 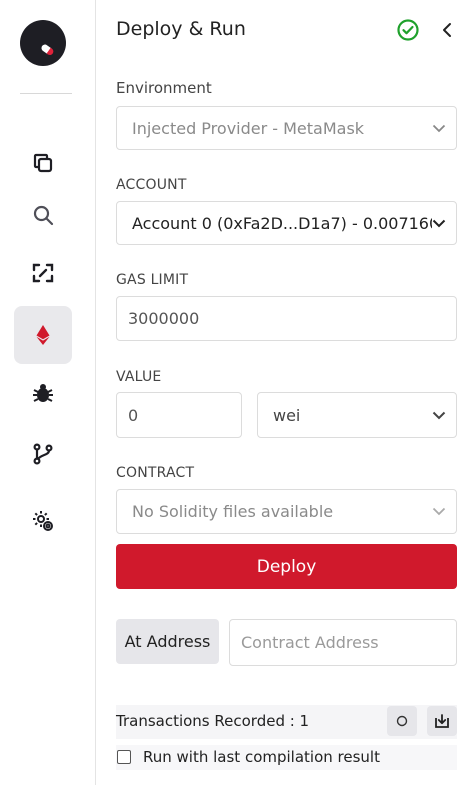 I want to click on gas-limit-value: 3000000, so click(x=164, y=318).